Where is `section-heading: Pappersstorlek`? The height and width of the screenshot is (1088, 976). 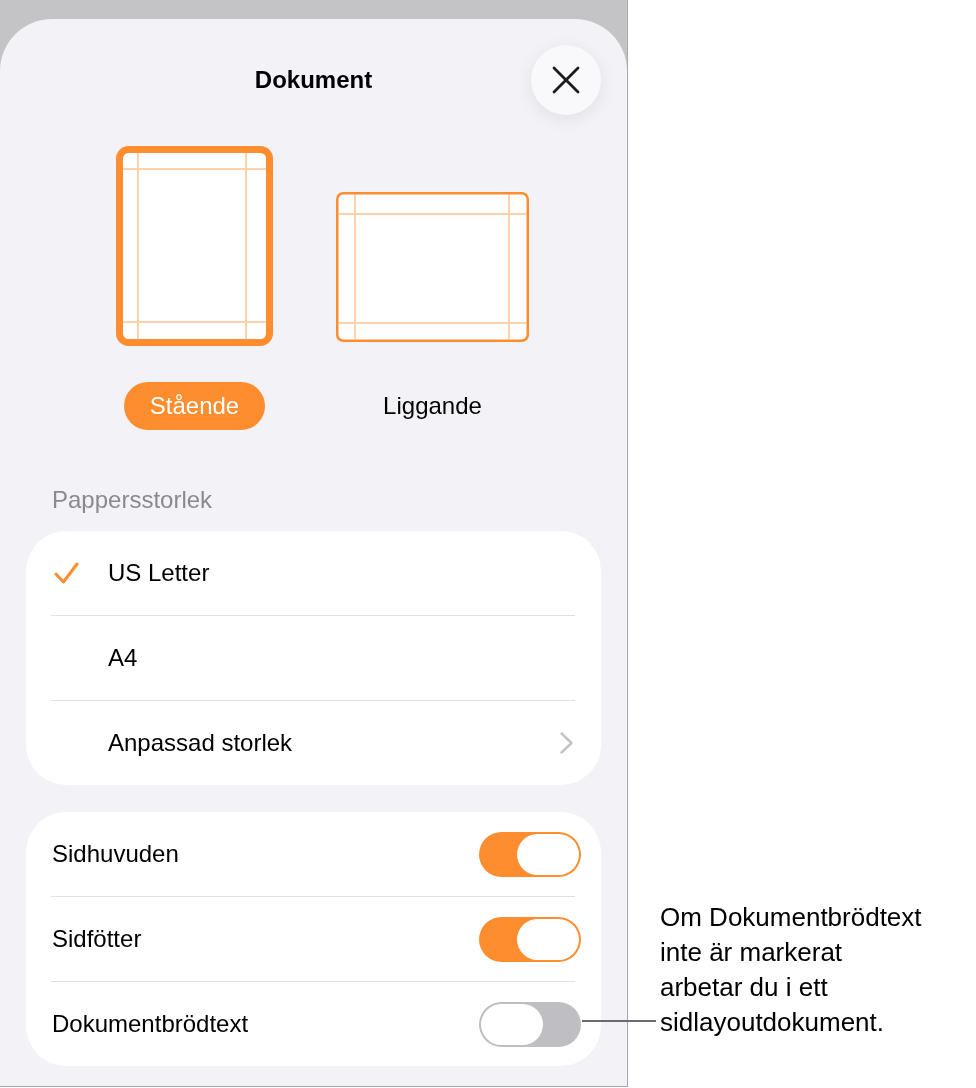
section-heading: Pappersstorlek is located at coordinates (132, 500).